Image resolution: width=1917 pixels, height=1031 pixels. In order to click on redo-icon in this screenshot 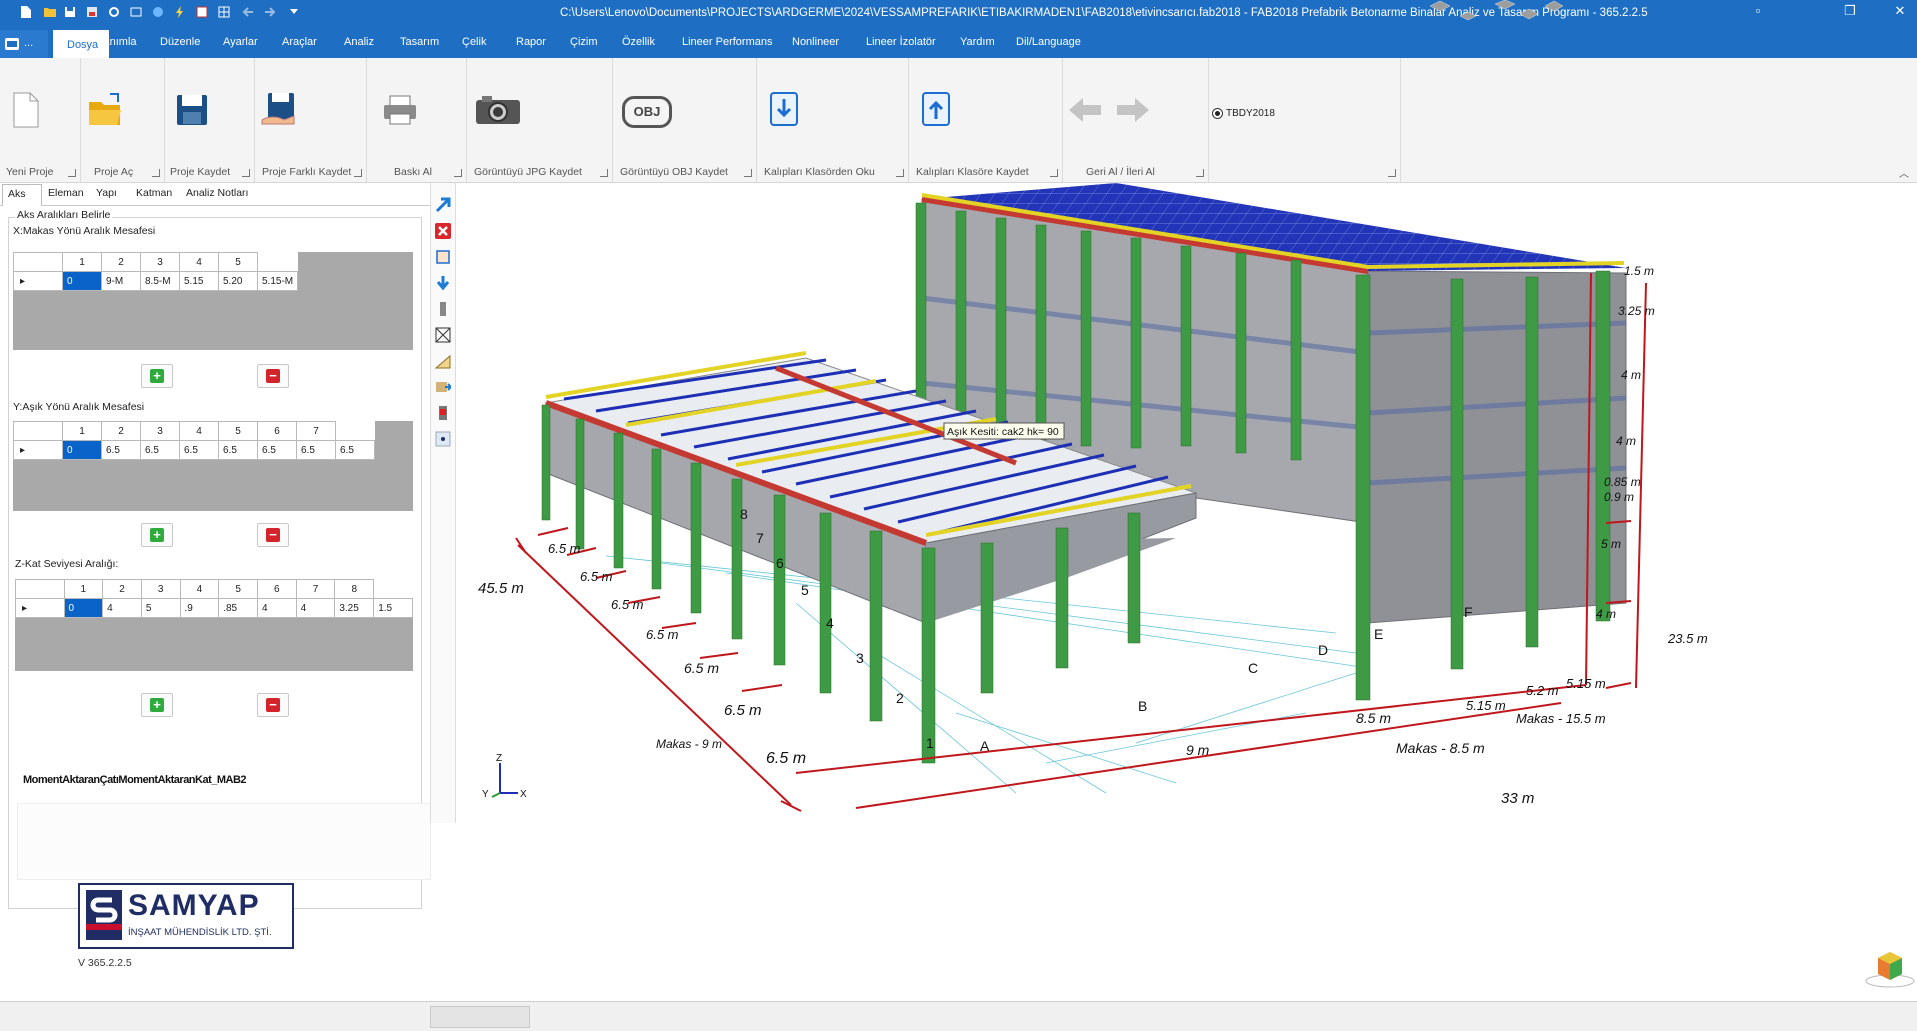, I will do `click(270, 12)`.